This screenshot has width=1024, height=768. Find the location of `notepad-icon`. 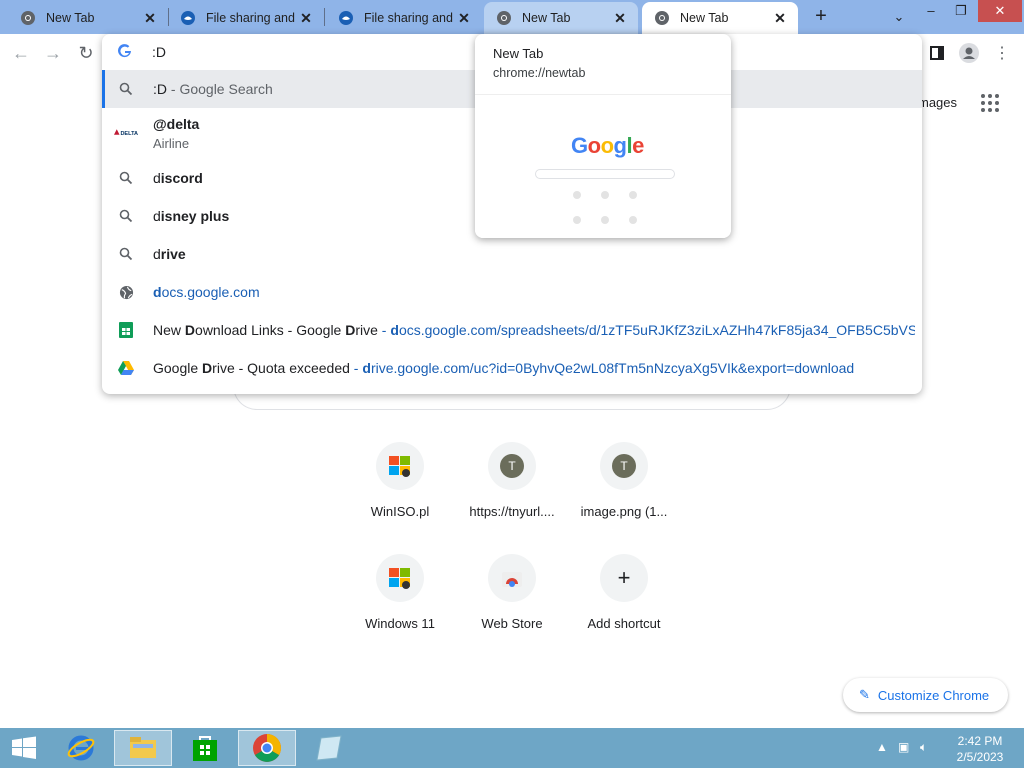

notepad-icon is located at coordinates (329, 748).